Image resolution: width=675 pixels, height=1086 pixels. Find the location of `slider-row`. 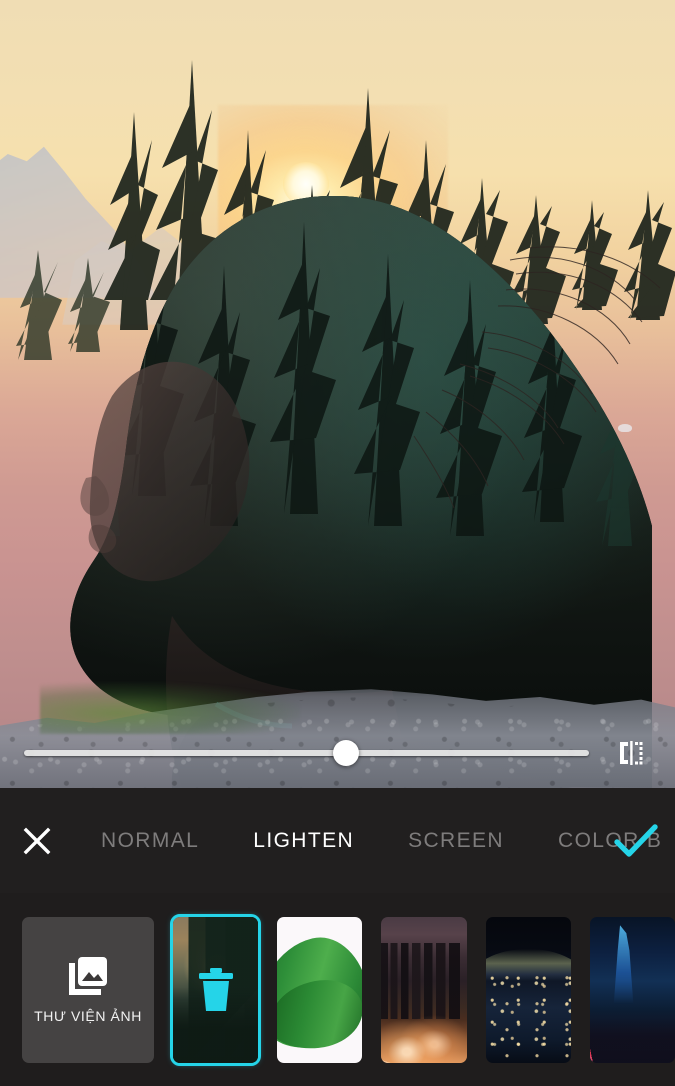

slider-row is located at coordinates (337, 753).